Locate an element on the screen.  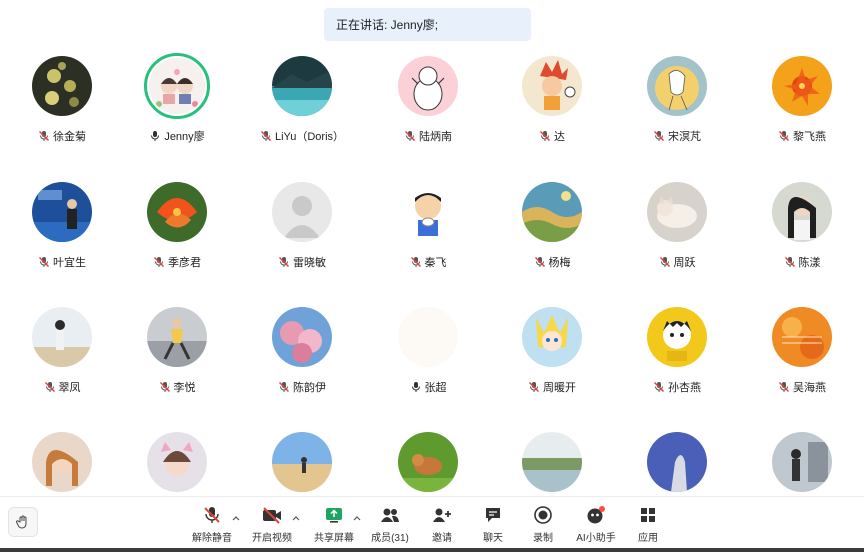
participant-tile: Jenny廖 is located at coordinates (177, 102).